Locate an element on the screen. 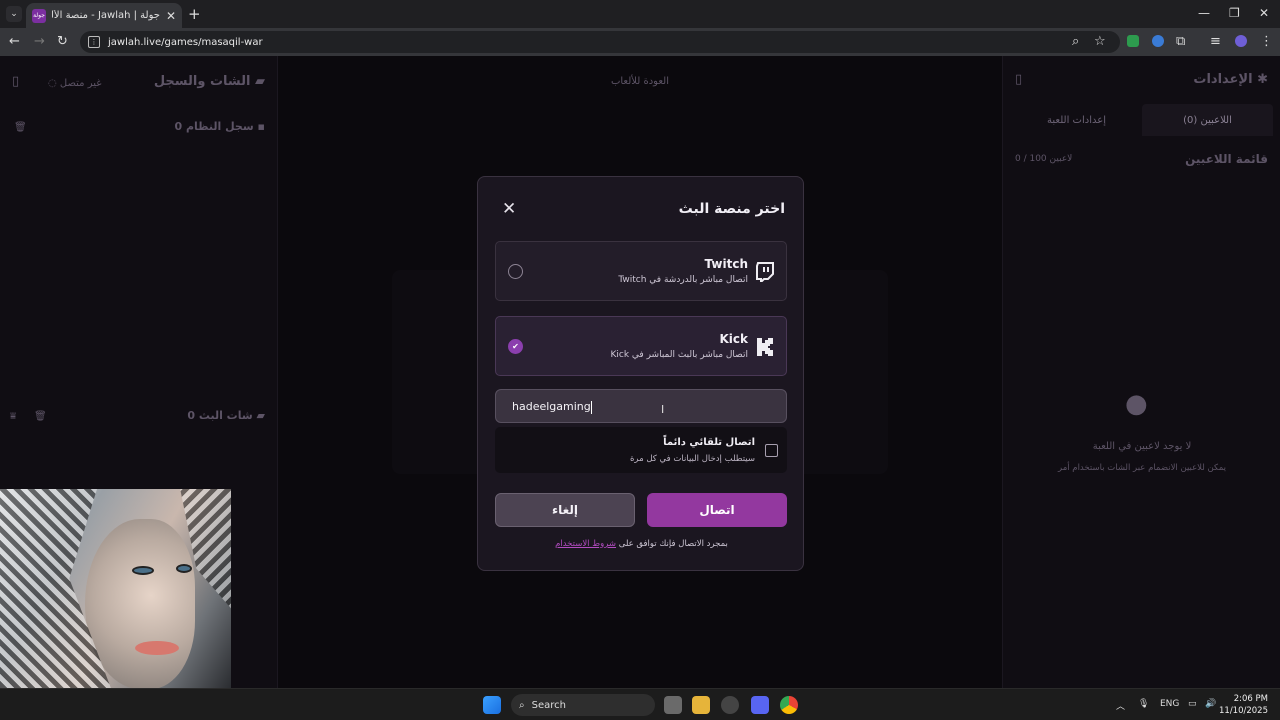 This screenshot has width=1280, height=720. stream-chat-header: ▰ شات البث 0 is located at coordinates (226, 415).